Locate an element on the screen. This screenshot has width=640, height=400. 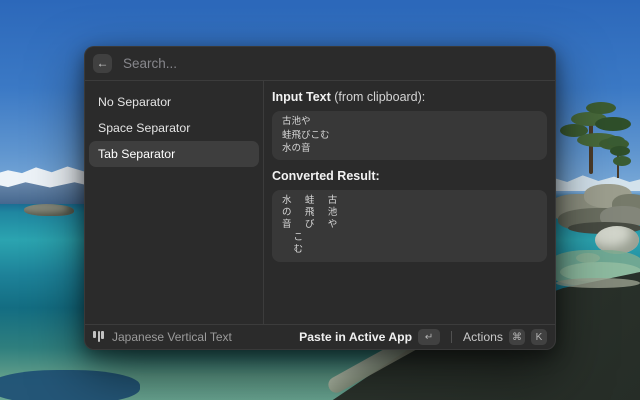
sidebar-item-label: Space Separator is located at coordinates (144, 128).